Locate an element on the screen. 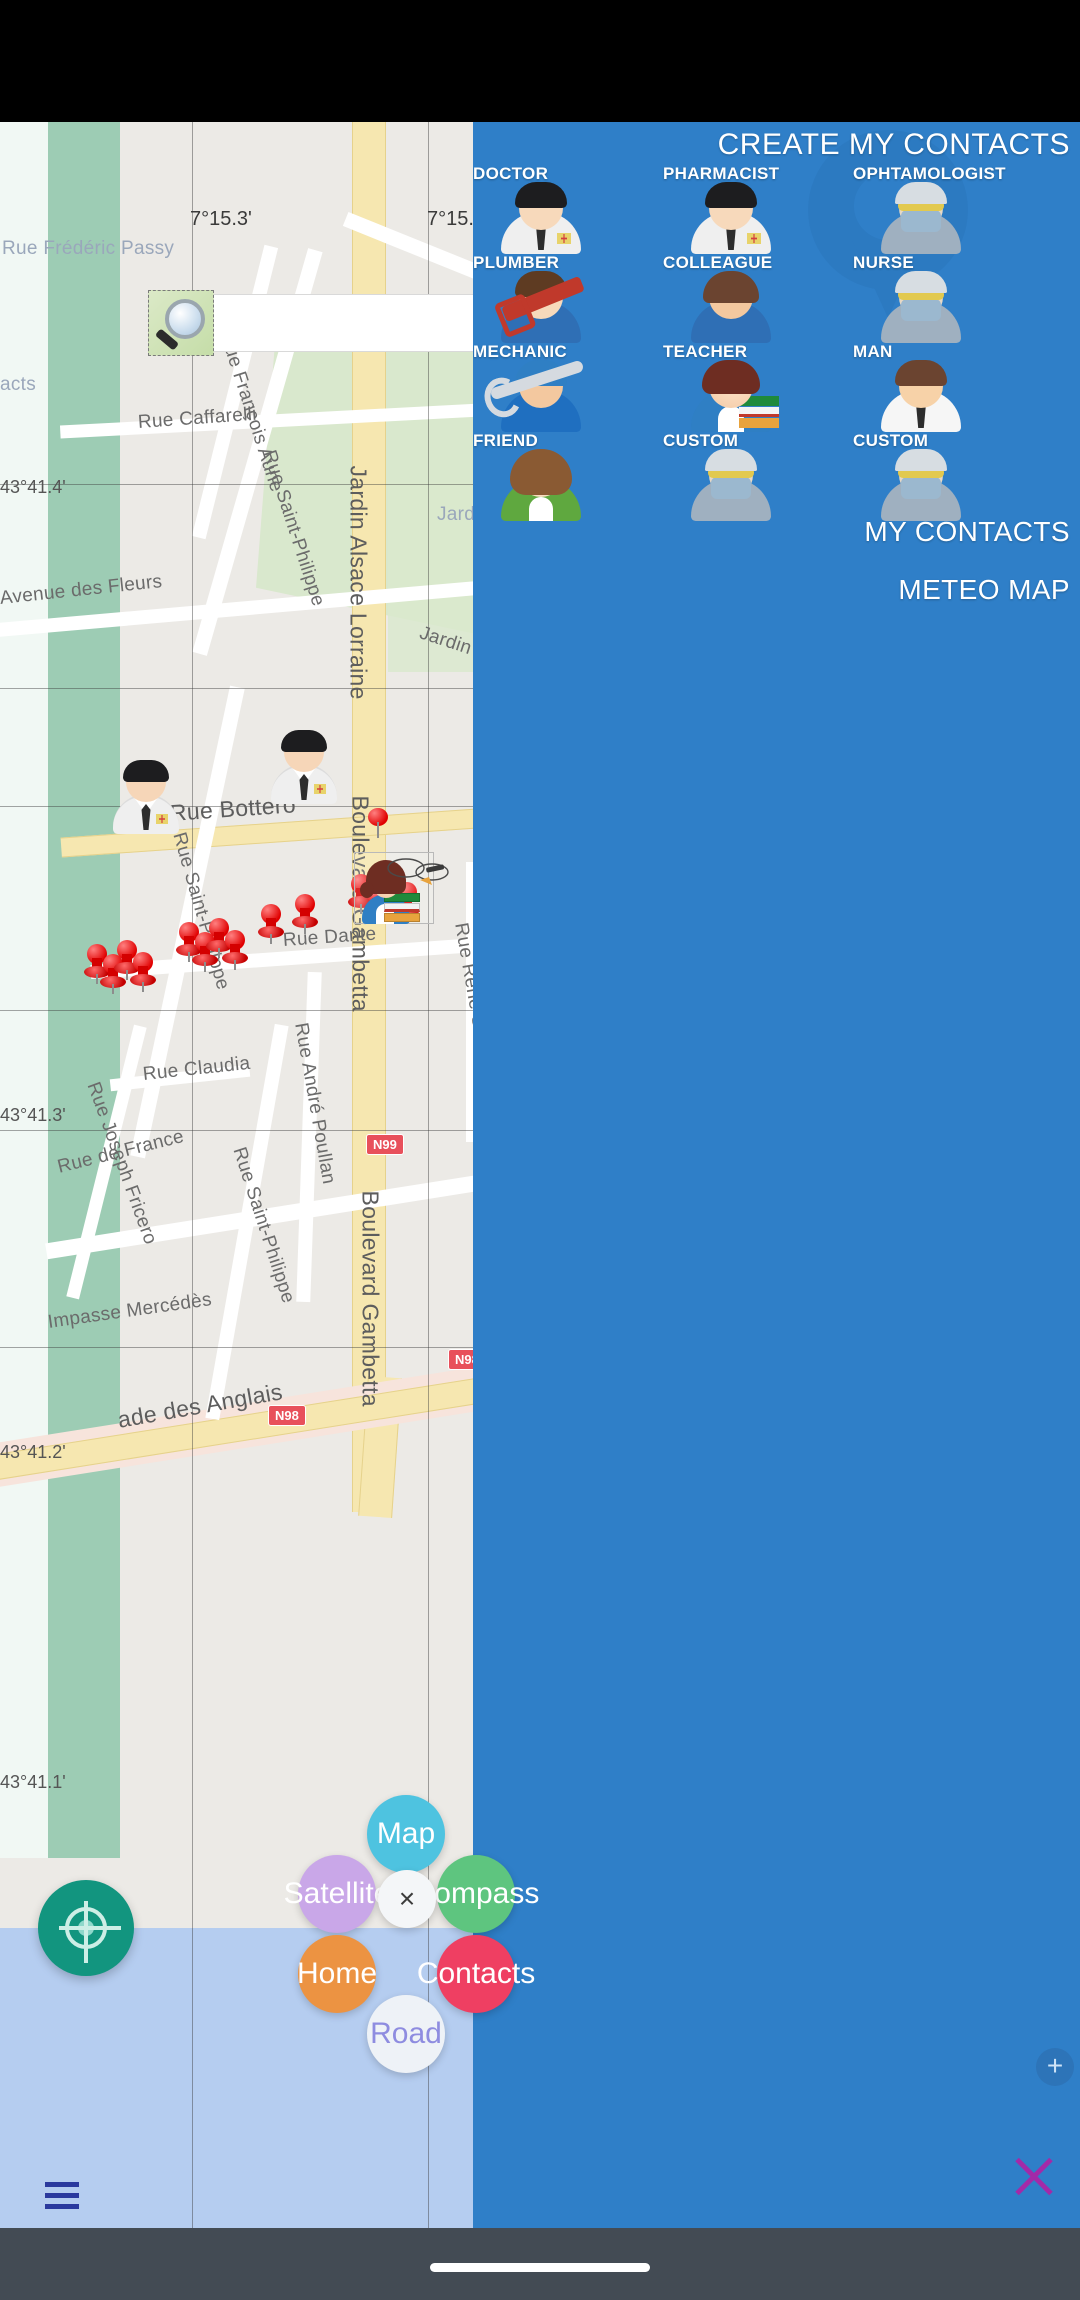  contact-type-label: FRIEND is located at coordinates (506, 440).